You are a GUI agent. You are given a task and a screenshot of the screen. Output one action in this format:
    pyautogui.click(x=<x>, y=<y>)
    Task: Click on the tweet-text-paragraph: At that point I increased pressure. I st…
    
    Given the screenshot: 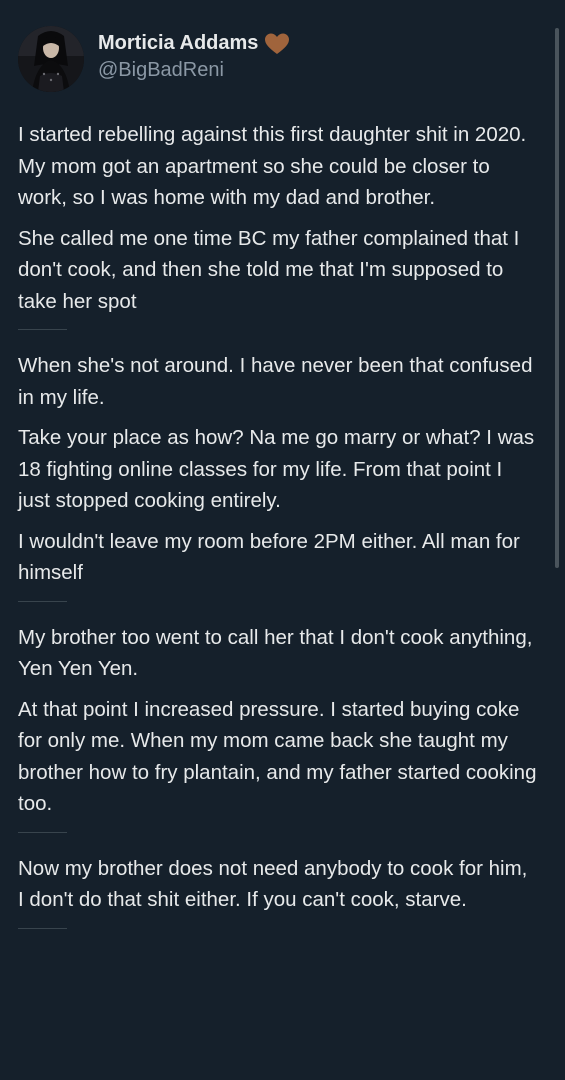 What is the action you would take?
    pyautogui.click(x=277, y=756)
    